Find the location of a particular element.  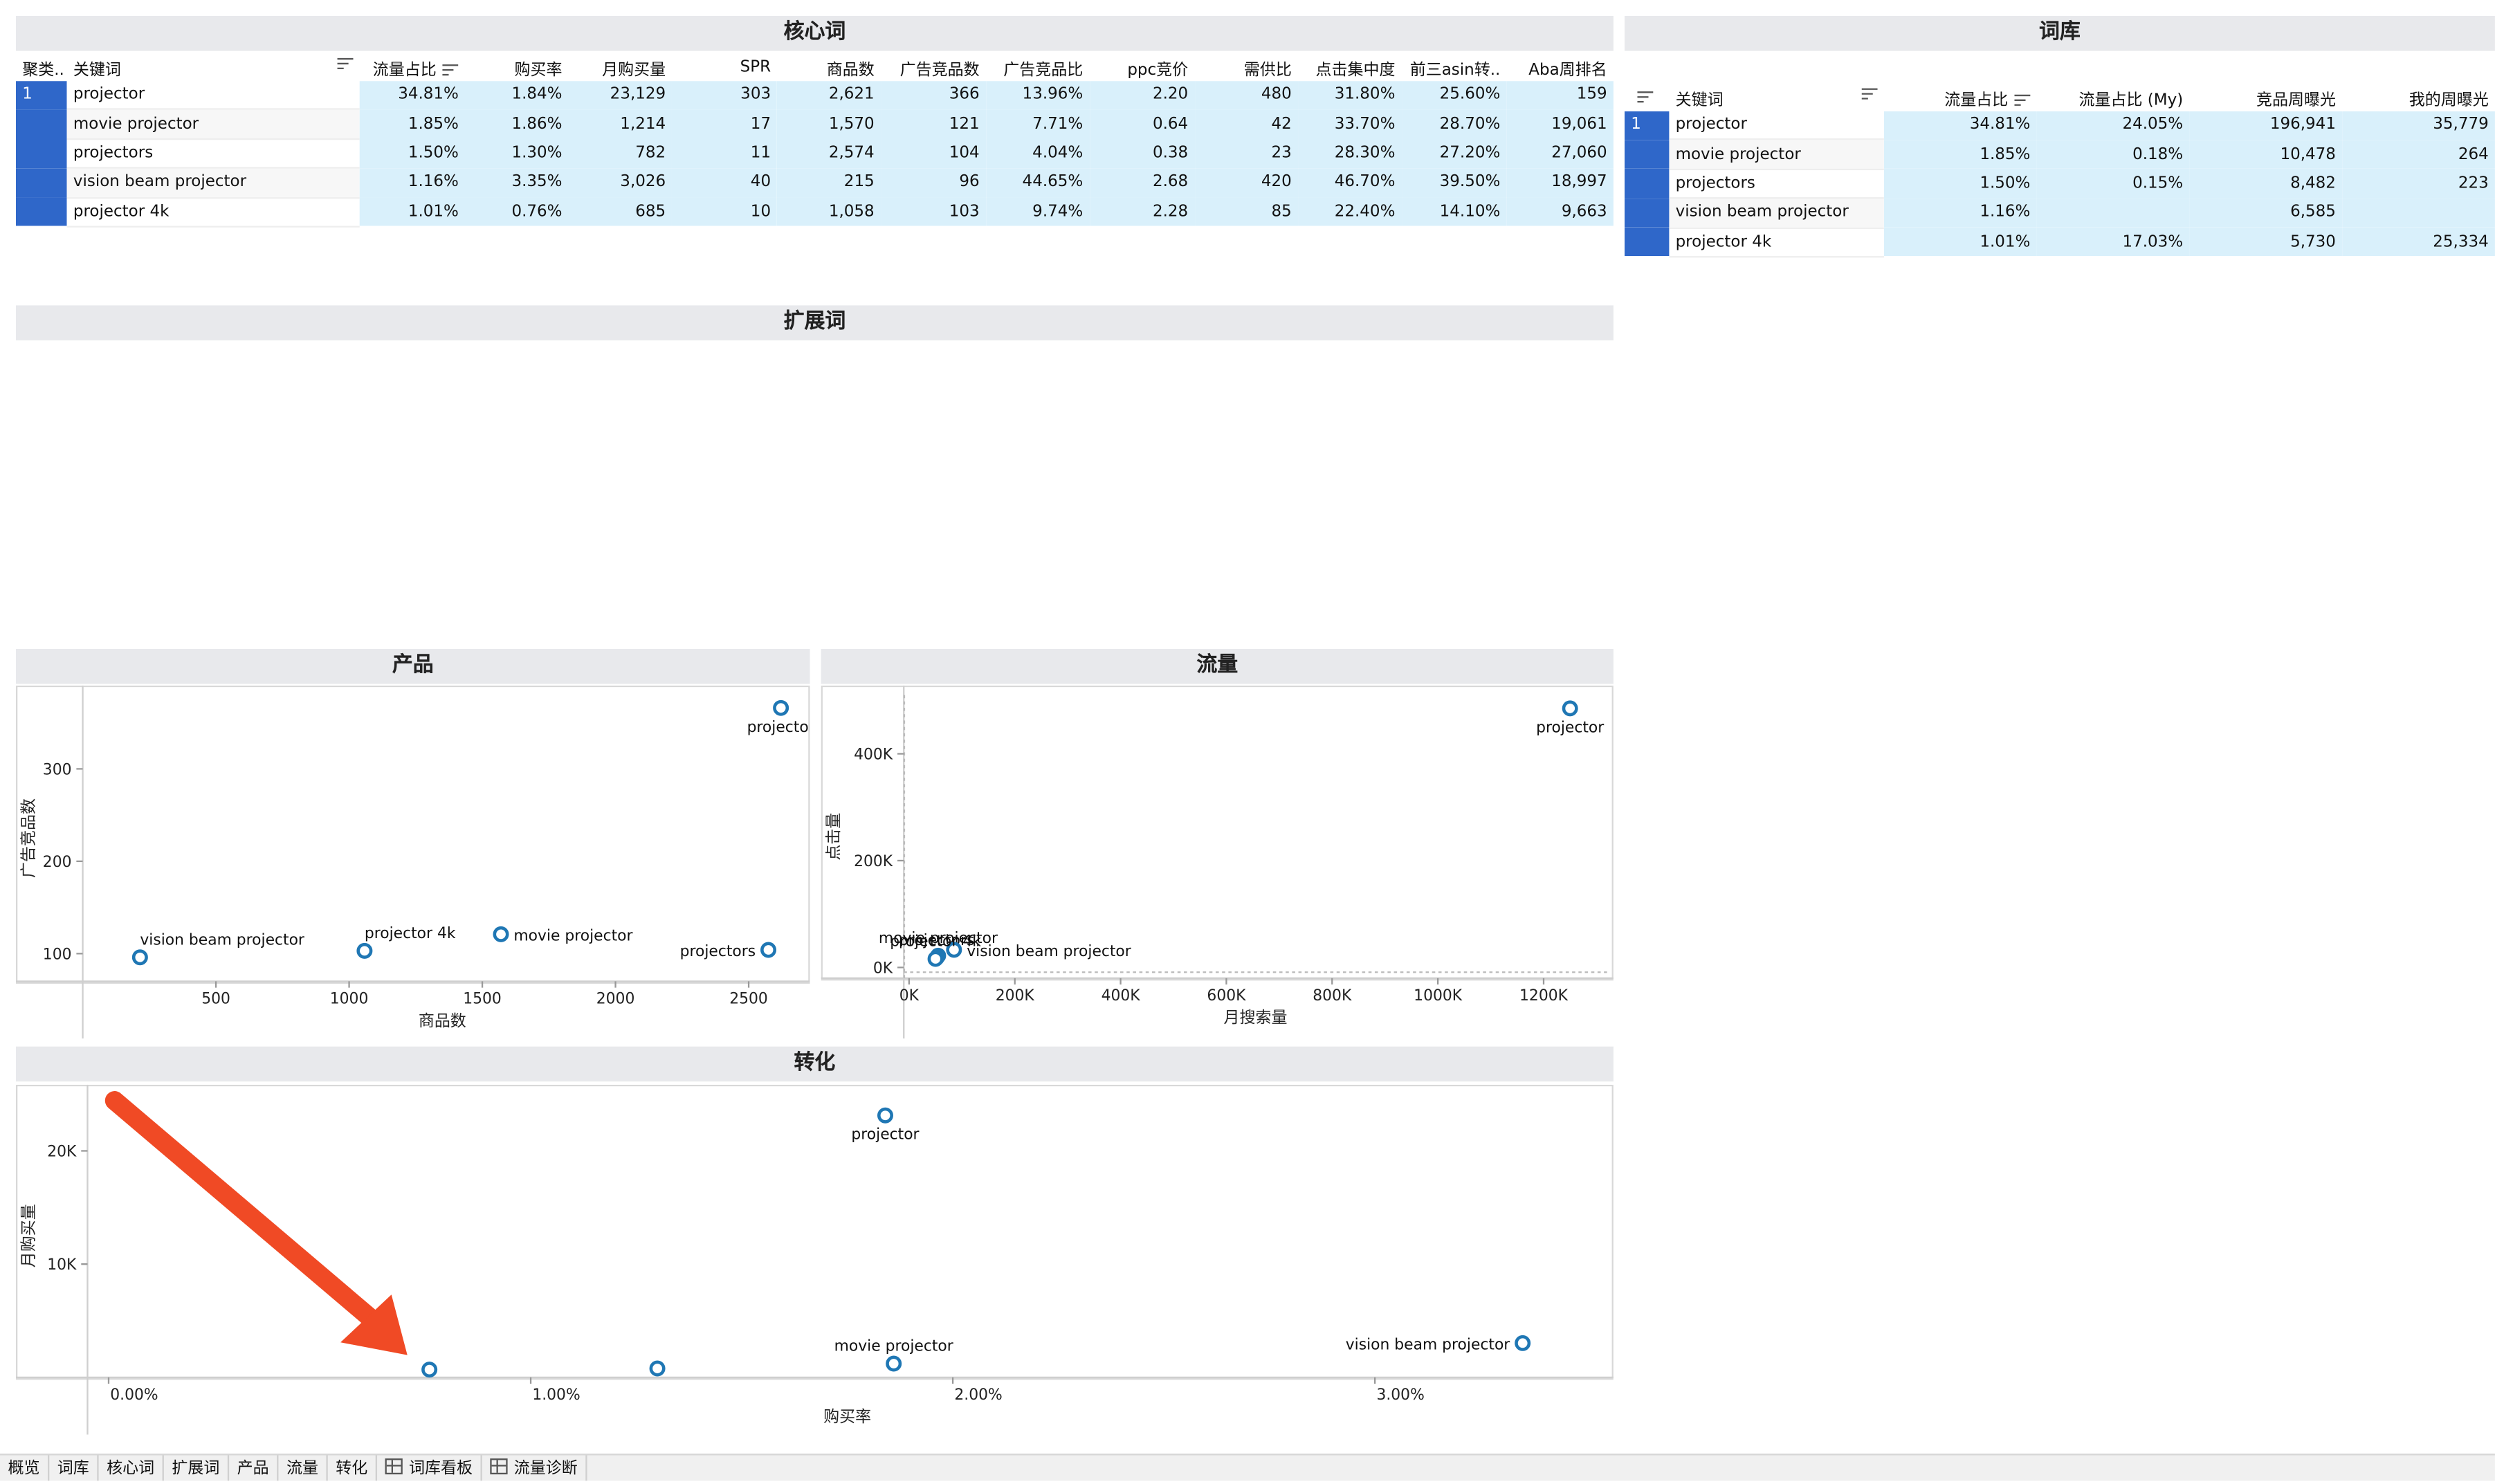

sheet-tab: 转化 is located at coordinates (353, 1468).